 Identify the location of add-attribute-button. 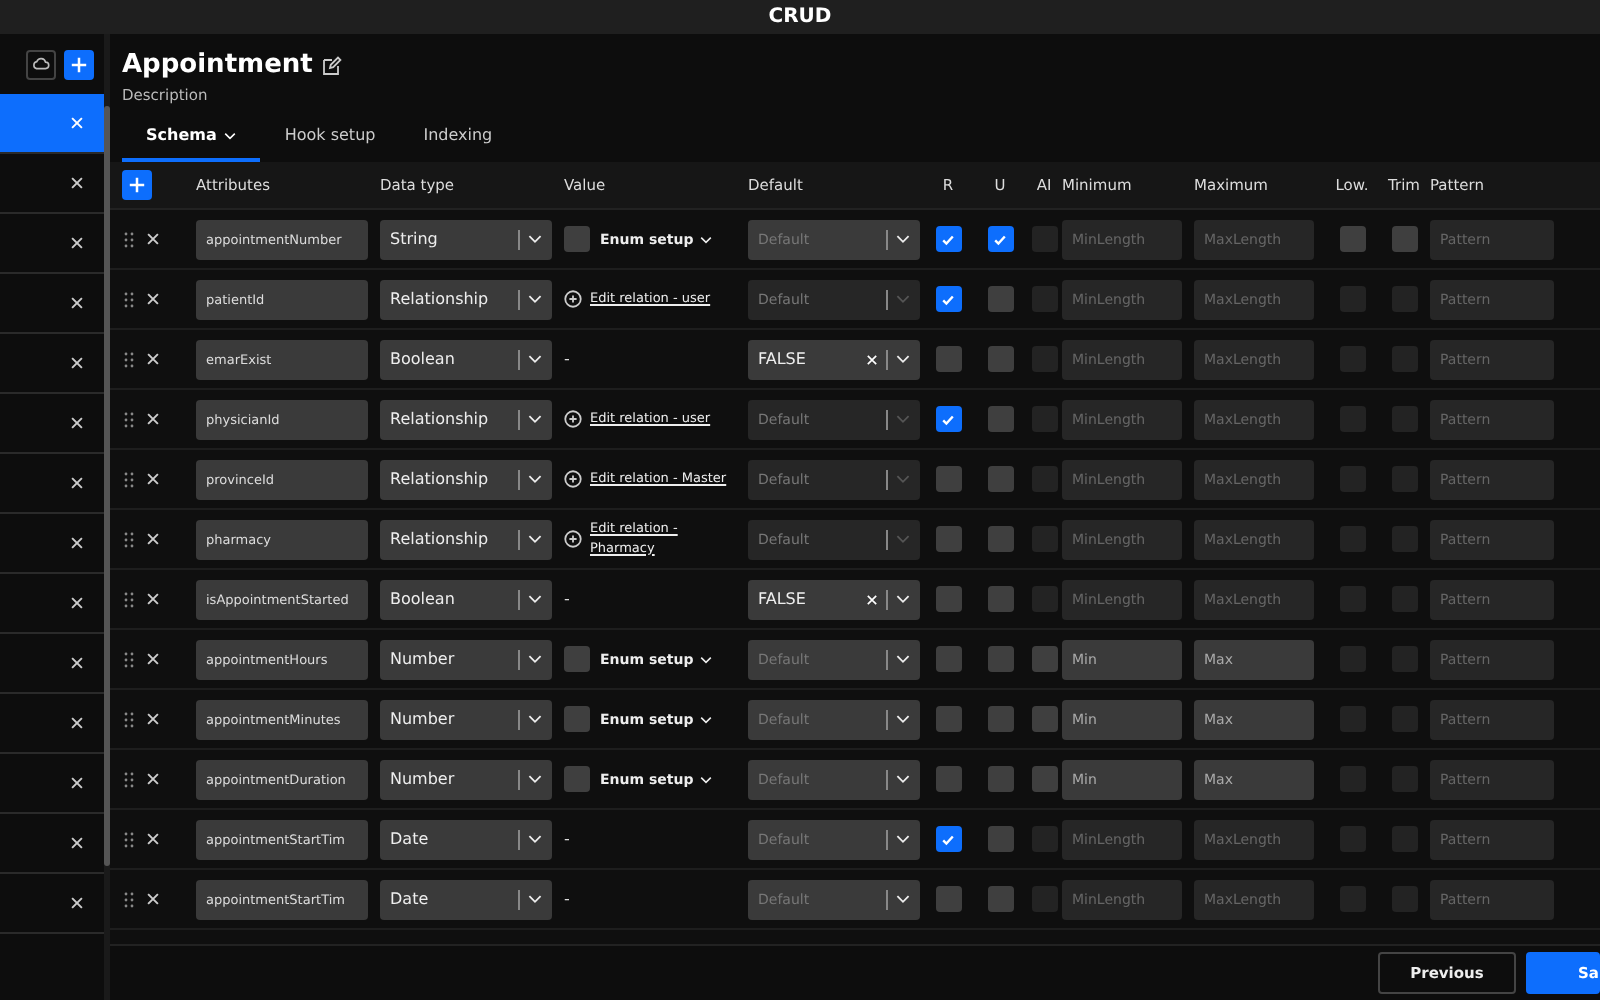
(137, 185).